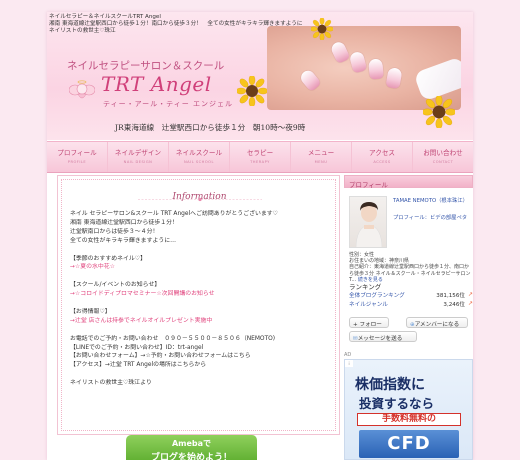  Describe the element at coordinates (409, 419) in the screenshot. I see `ad-badge: 手数料無料の` at that location.